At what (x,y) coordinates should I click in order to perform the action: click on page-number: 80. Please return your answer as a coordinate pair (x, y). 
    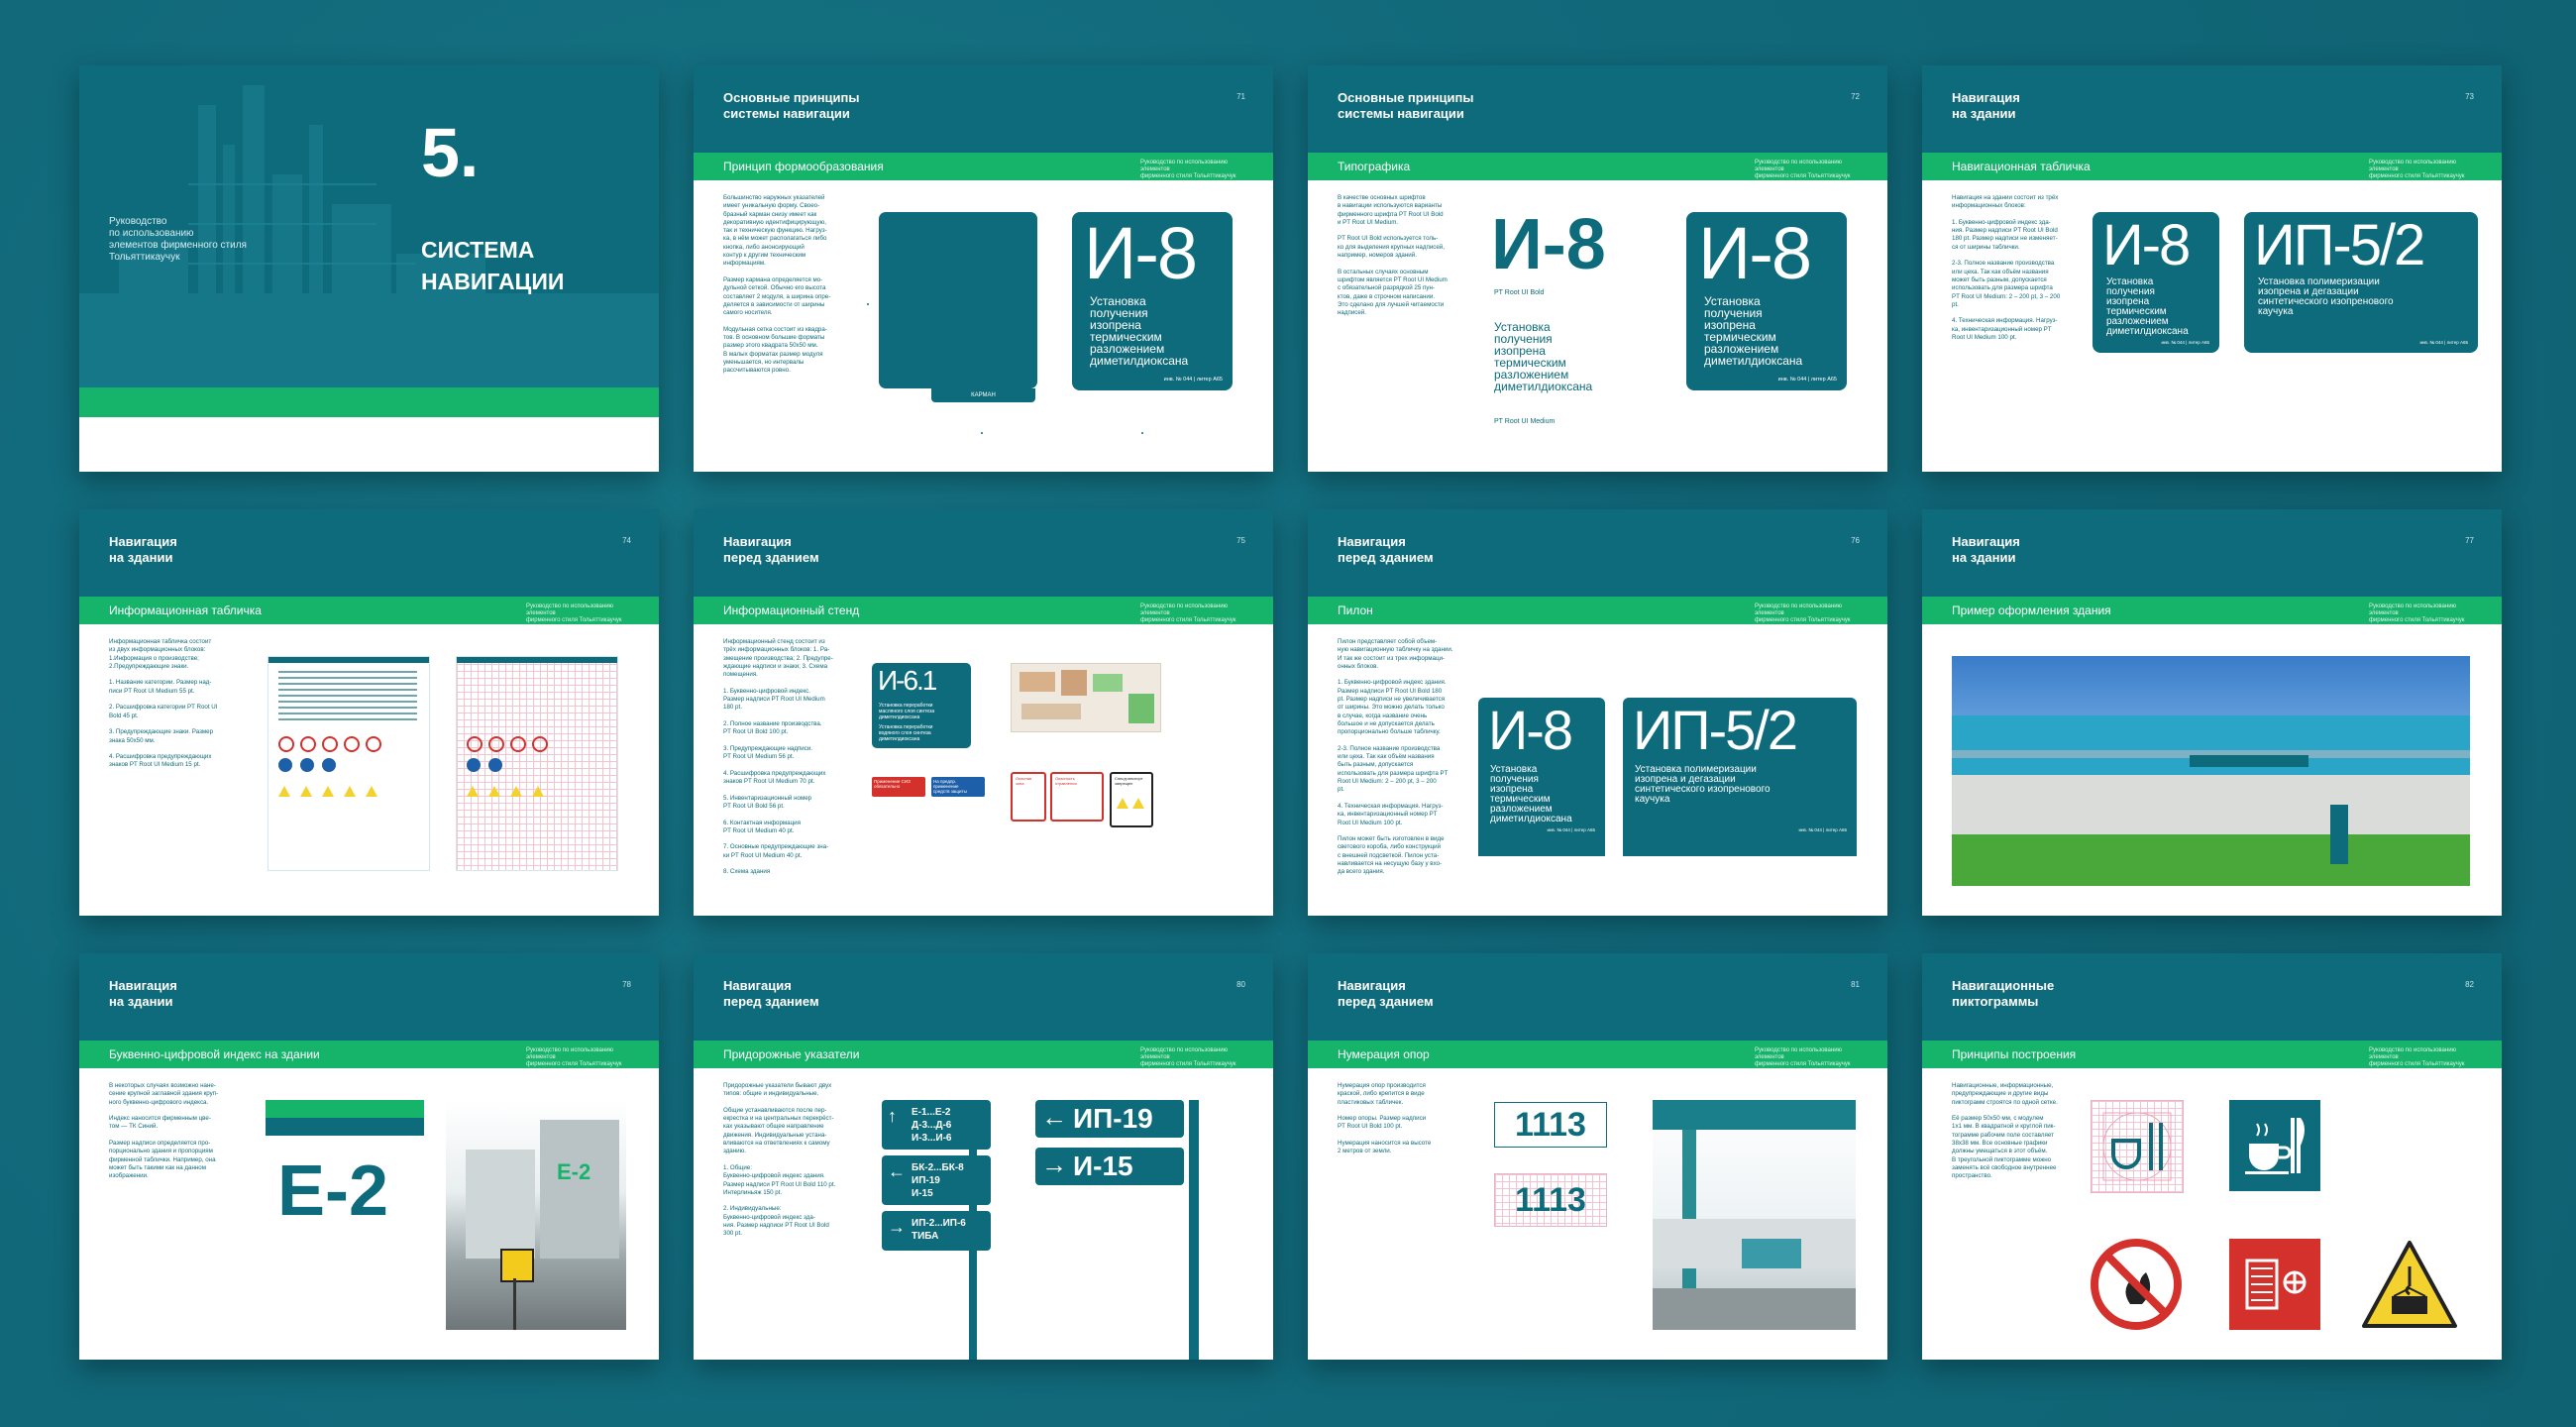
    Looking at the image, I should click on (1240, 984).